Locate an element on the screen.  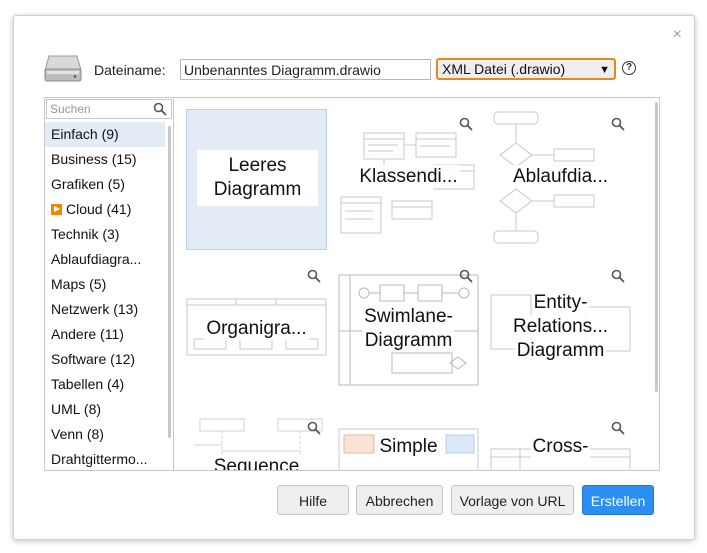
category-cloud-label: Cloud (41) is located at coordinates (99, 209).